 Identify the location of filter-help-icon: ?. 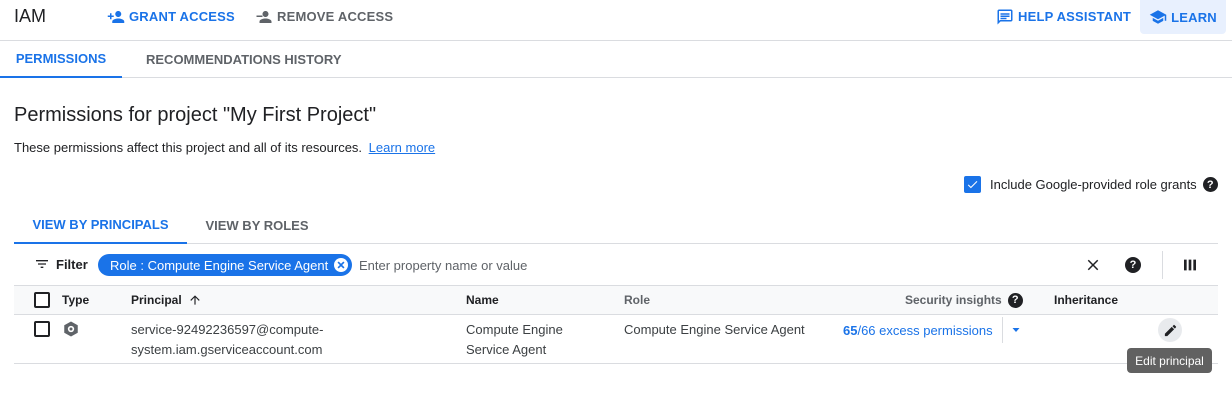
(1133, 265).